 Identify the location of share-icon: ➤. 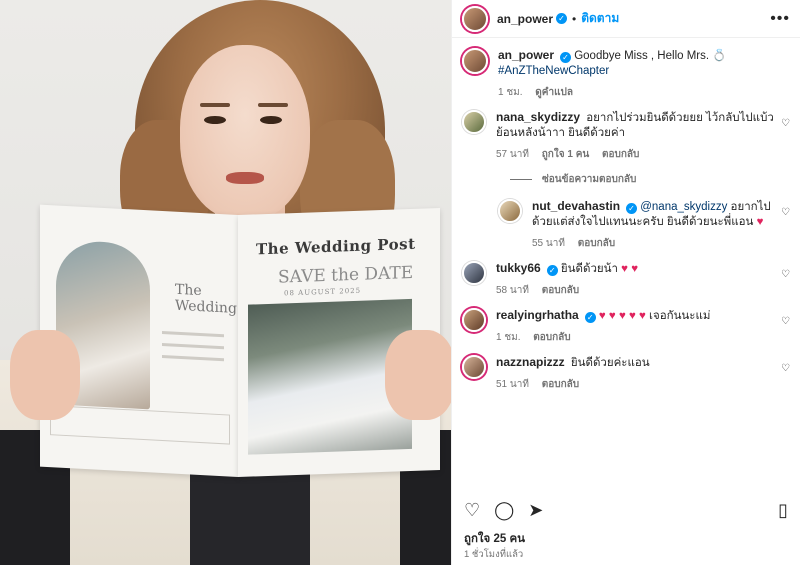
(535, 510).